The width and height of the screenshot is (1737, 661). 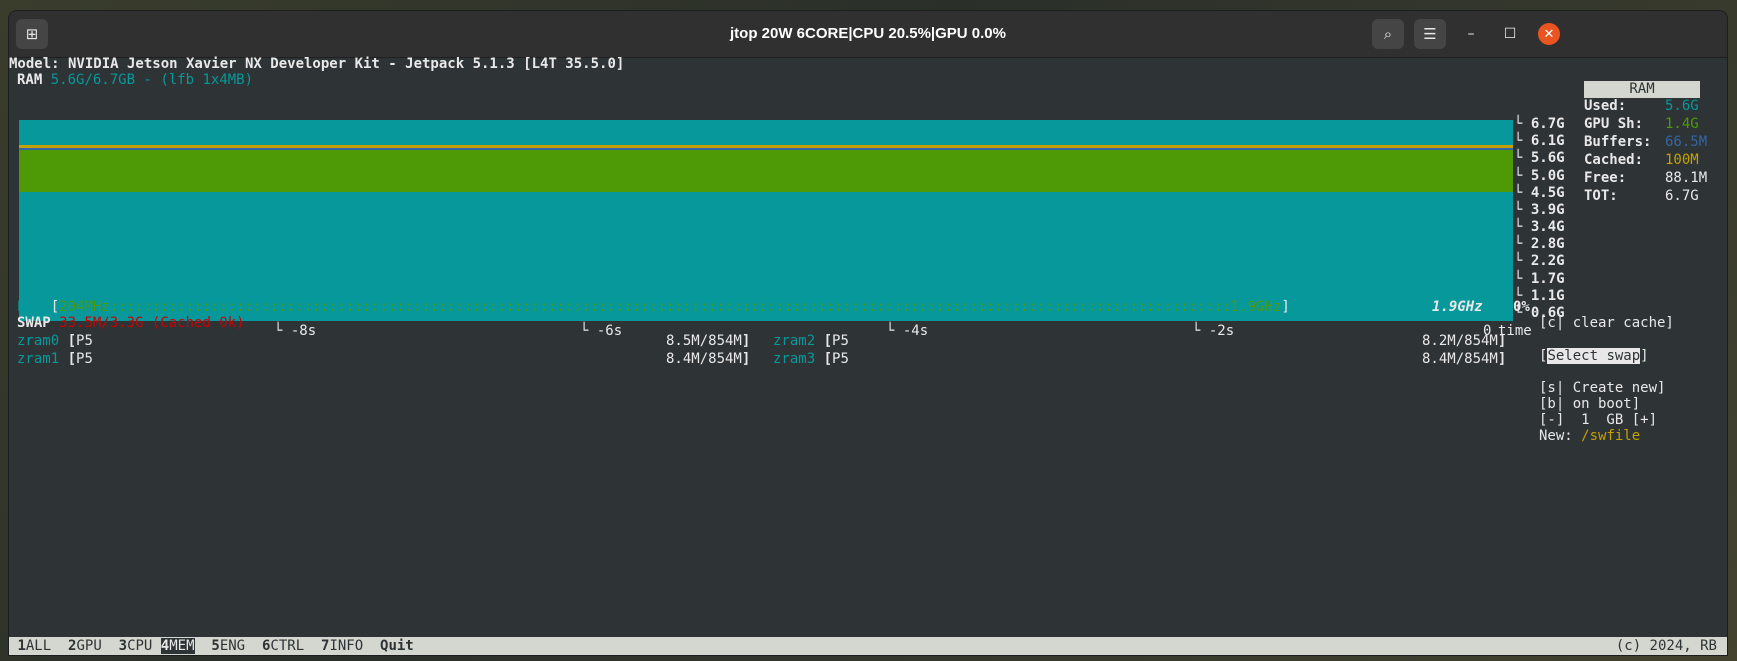 I want to click on ram-label: RAM, so click(x=30, y=80).